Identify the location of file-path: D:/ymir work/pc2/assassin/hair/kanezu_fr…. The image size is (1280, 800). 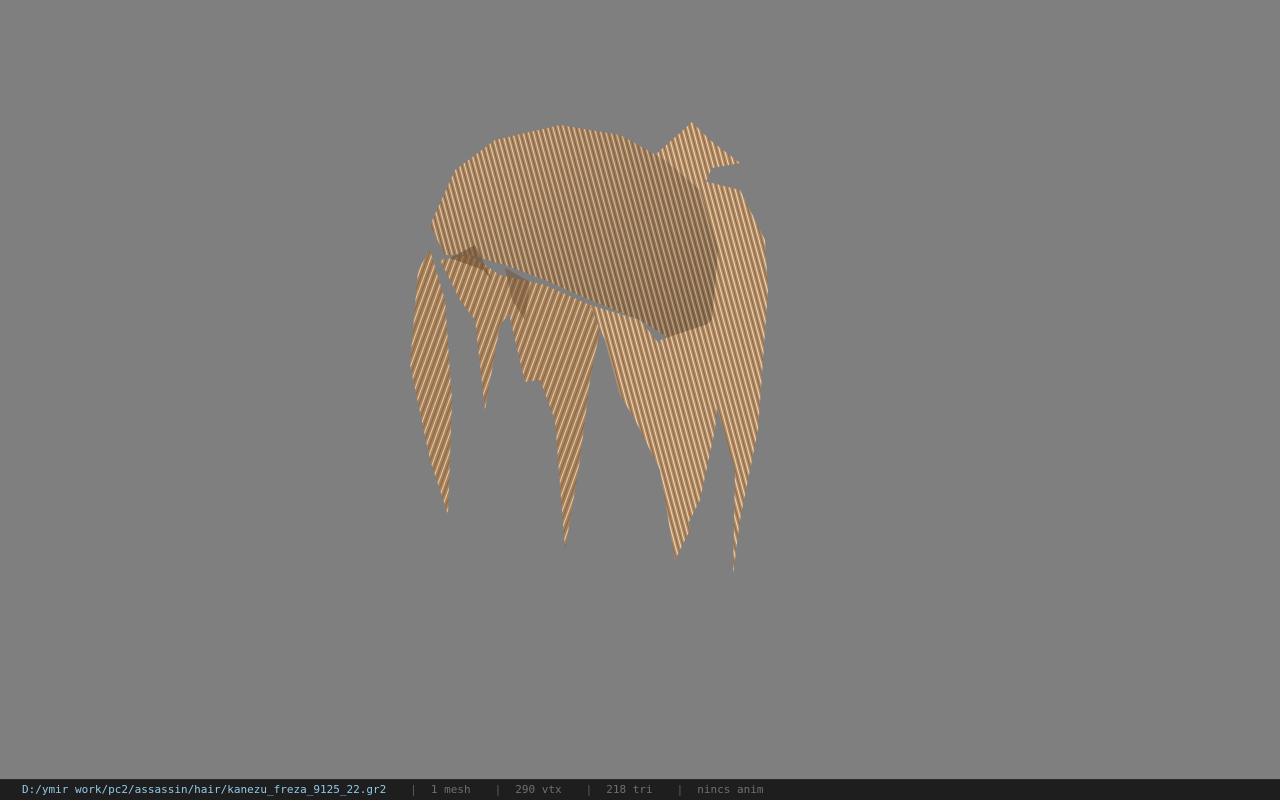
(204, 789).